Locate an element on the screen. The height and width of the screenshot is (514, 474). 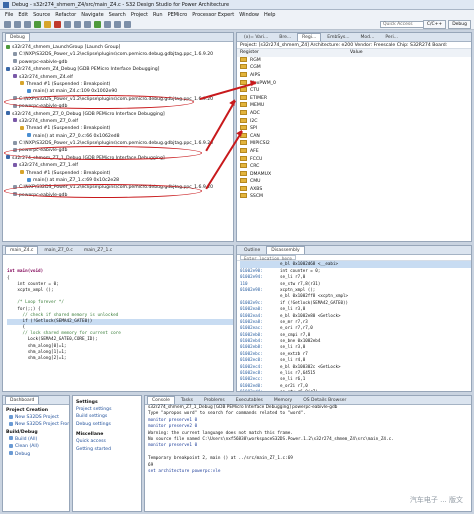
code-line: shm_along[2]=1; is located at coordinates (37, 358).